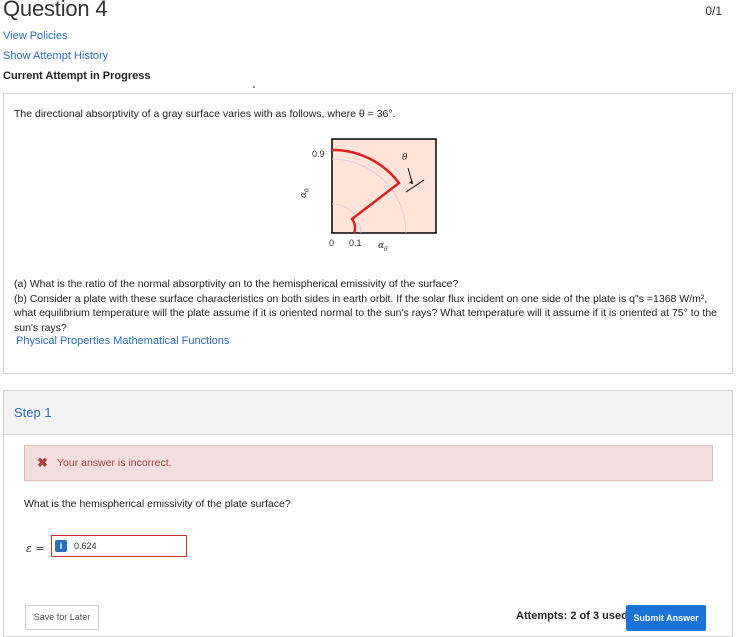 The height and width of the screenshot is (637, 756). Describe the element at coordinates (35, 548) in the screenshot. I see `epsilon-label: ε =` at that location.